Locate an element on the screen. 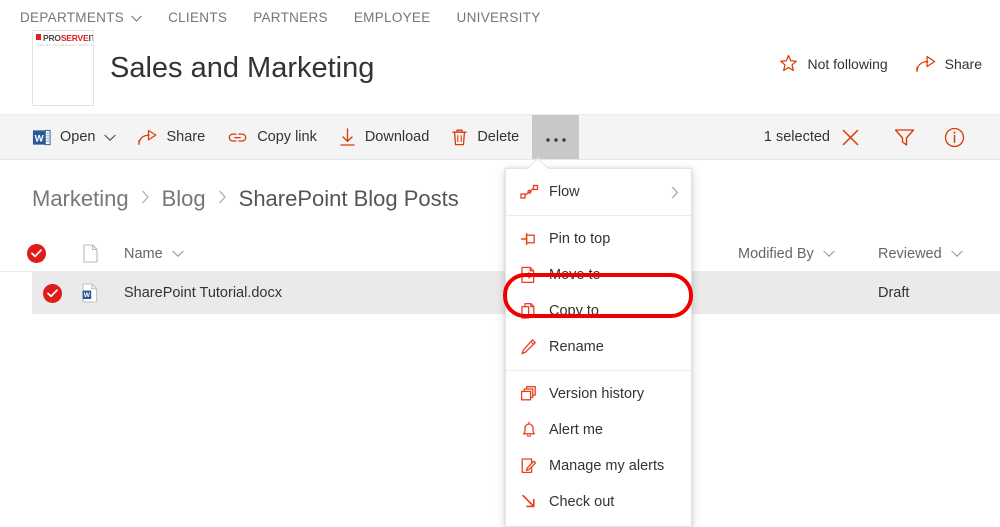  menu-item-move-to: Move to is located at coordinates (598, 275).